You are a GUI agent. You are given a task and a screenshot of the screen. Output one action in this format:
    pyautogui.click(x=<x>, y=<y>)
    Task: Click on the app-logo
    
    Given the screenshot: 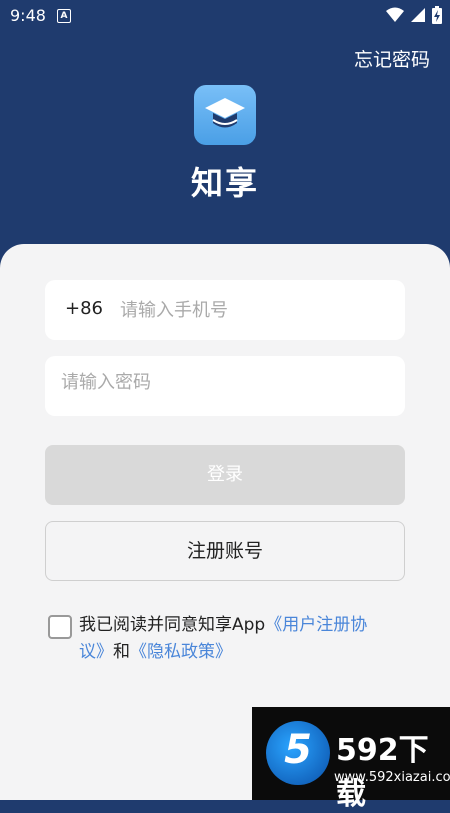 What is the action you would take?
    pyautogui.click(x=225, y=115)
    